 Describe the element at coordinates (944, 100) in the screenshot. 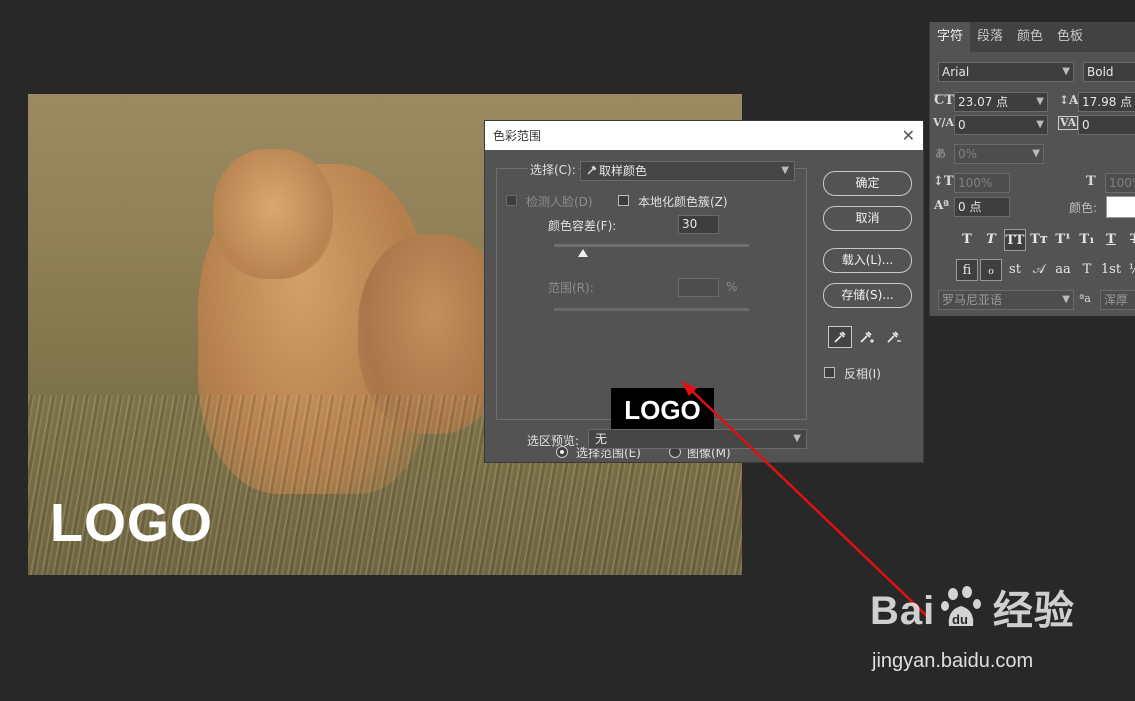

I see `font-size-icon: ꞆT` at that location.